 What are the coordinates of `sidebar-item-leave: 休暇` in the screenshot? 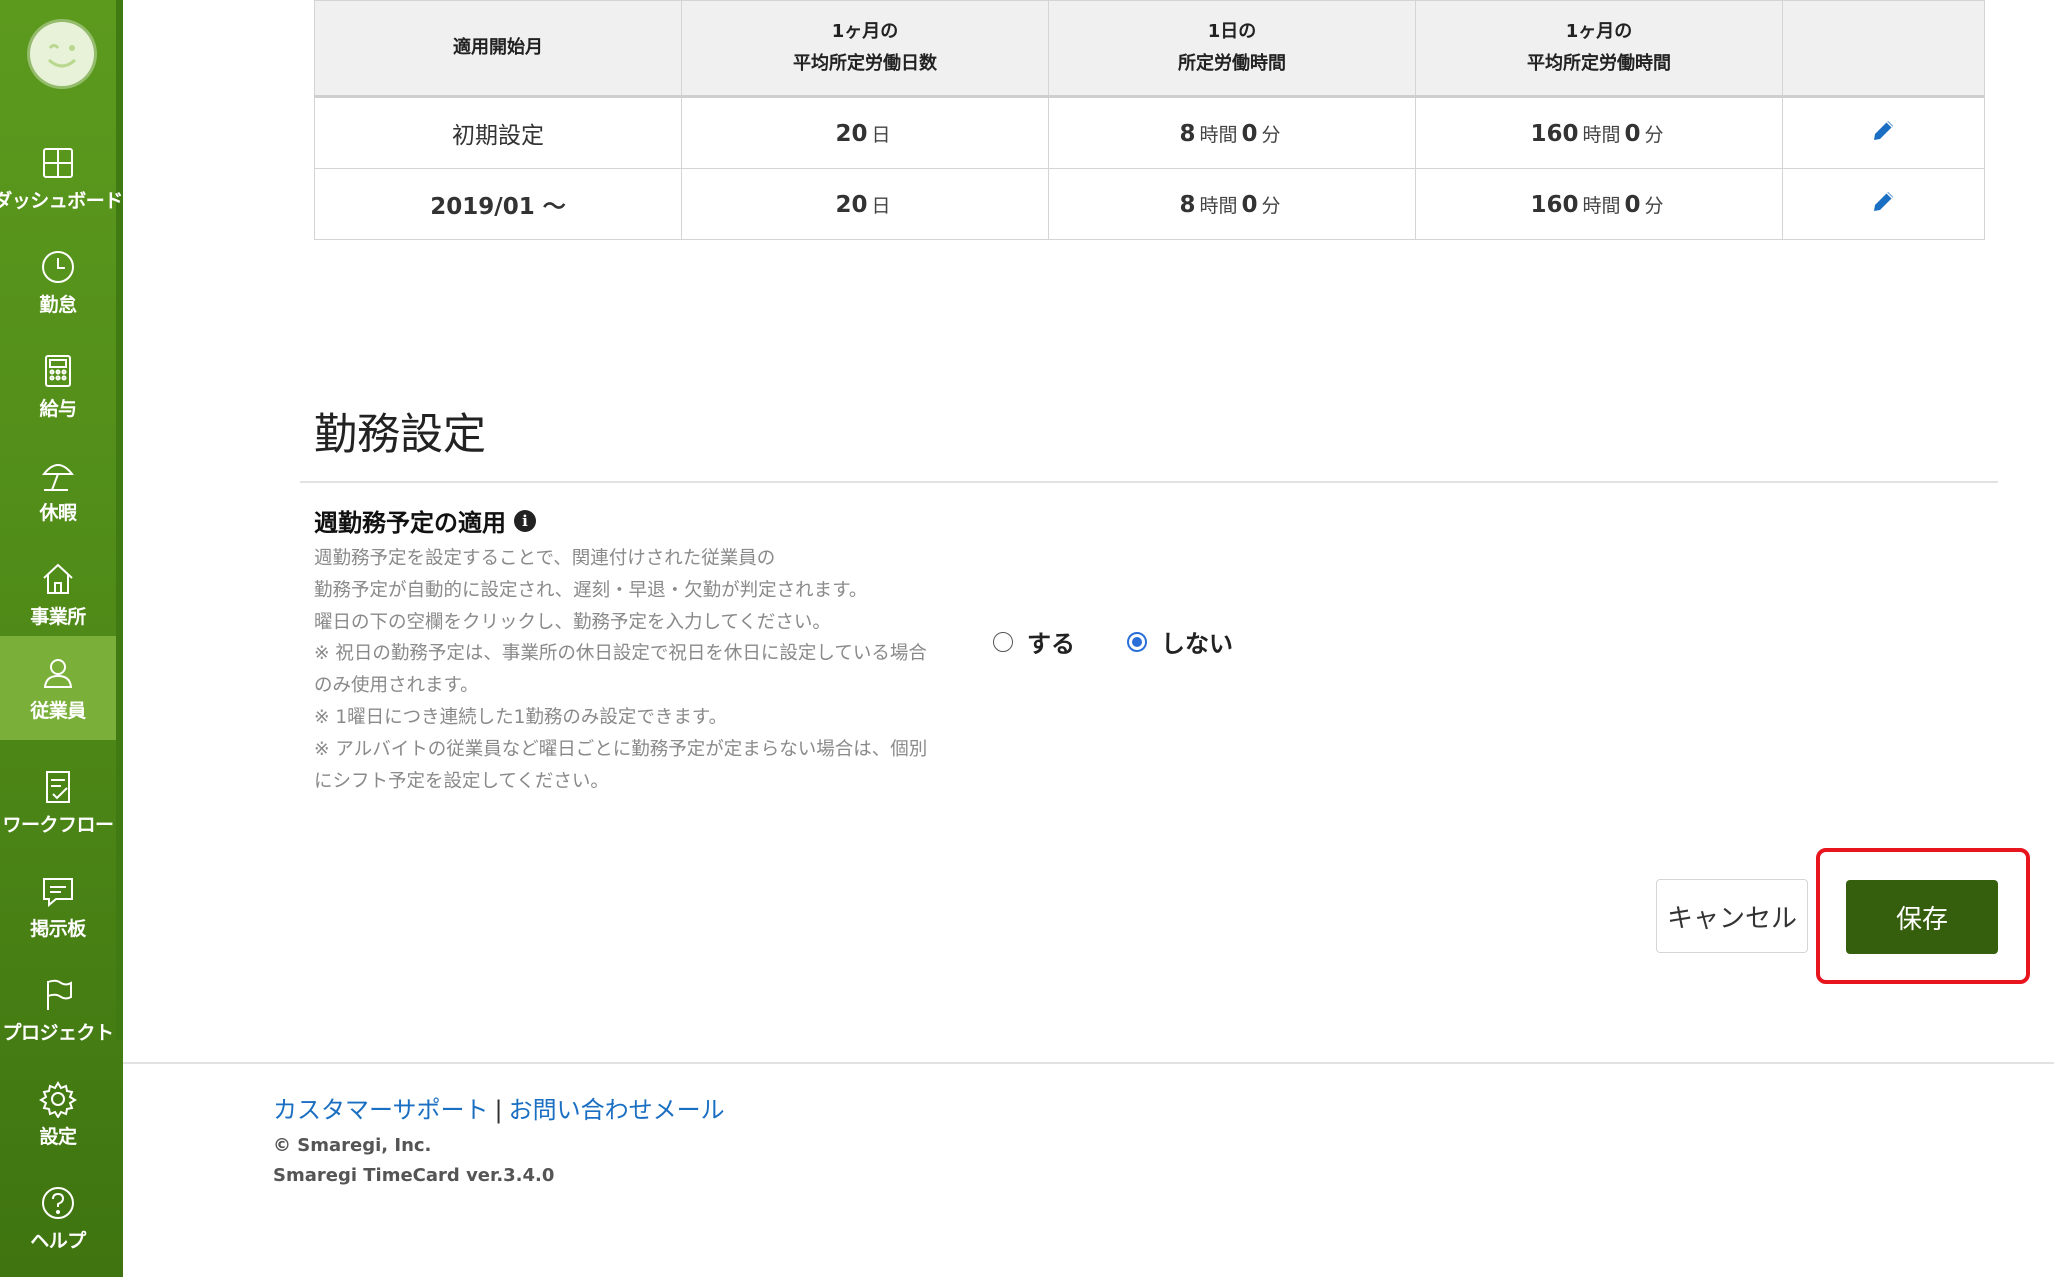 It's located at (58, 490).